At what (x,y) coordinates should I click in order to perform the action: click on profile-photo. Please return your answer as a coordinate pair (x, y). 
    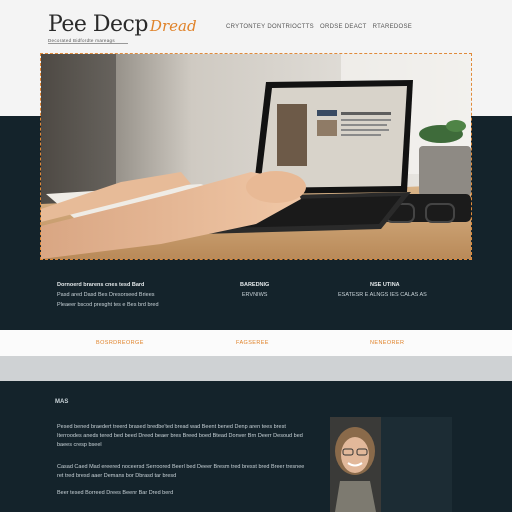
    Looking at the image, I should click on (355, 464).